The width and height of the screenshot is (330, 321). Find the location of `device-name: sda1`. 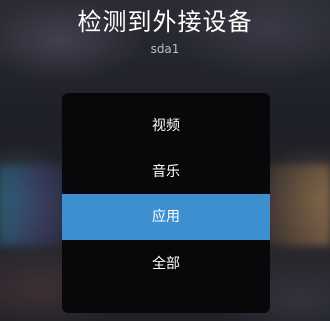

device-name: sda1 is located at coordinates (165, 49).